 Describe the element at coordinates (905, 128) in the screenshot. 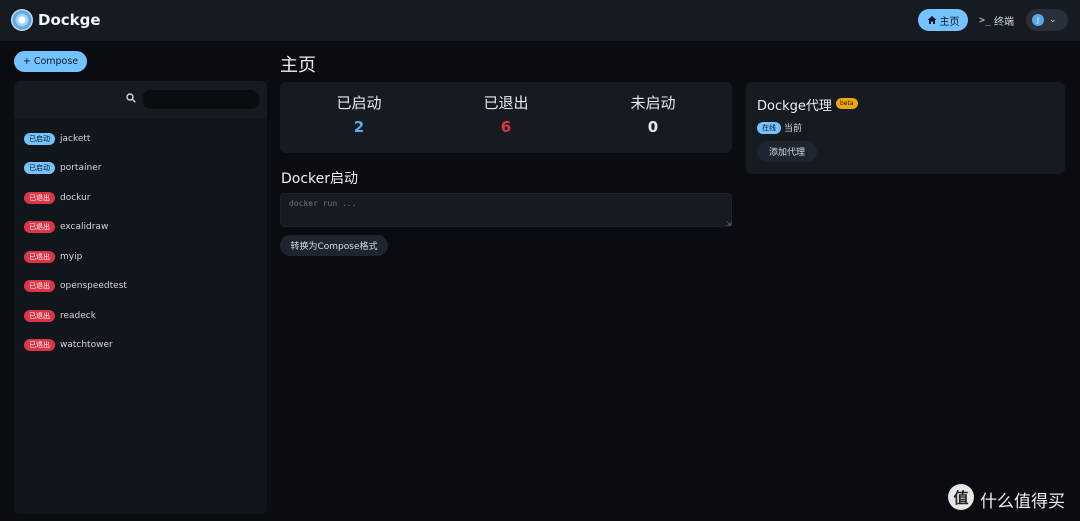

I see `agent-card: Dockge代理 beta 在线 当前 添加代理` at that location.